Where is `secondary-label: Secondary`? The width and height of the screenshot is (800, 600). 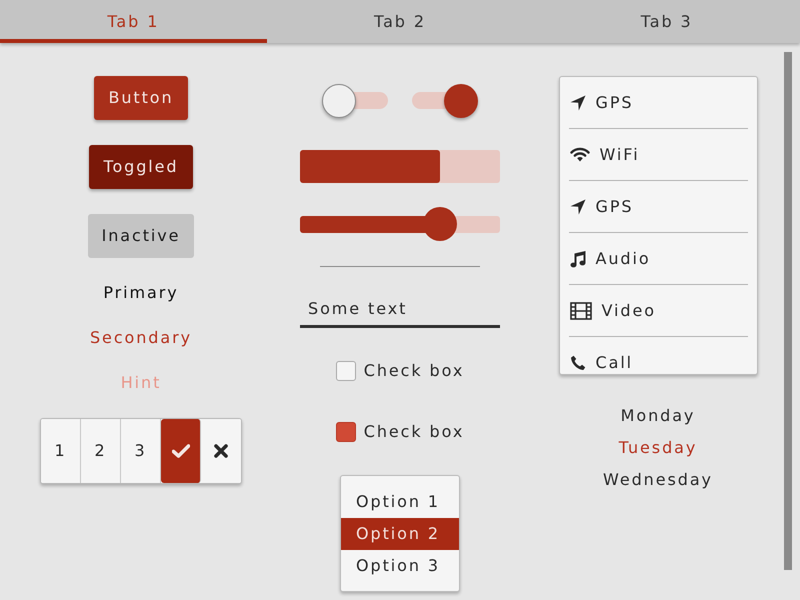
secondary-label: Secondary is located at coordinates (141, 338).